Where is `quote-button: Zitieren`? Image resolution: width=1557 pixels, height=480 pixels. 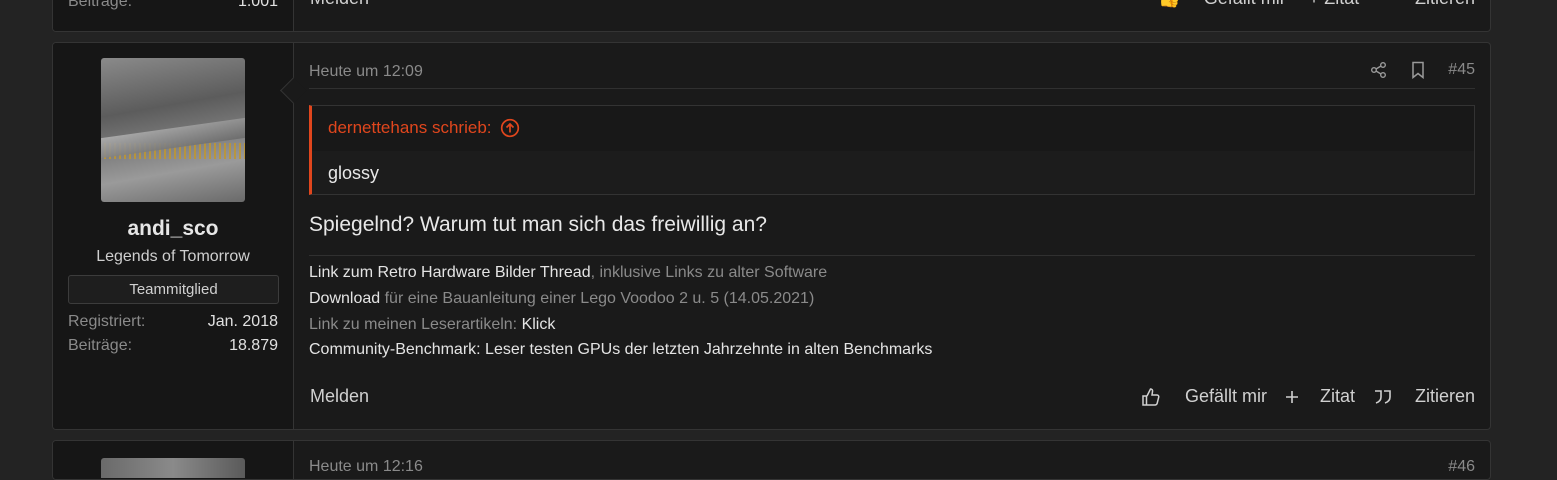 quote-button: Zitieren is located at coordinates (1424, 396).